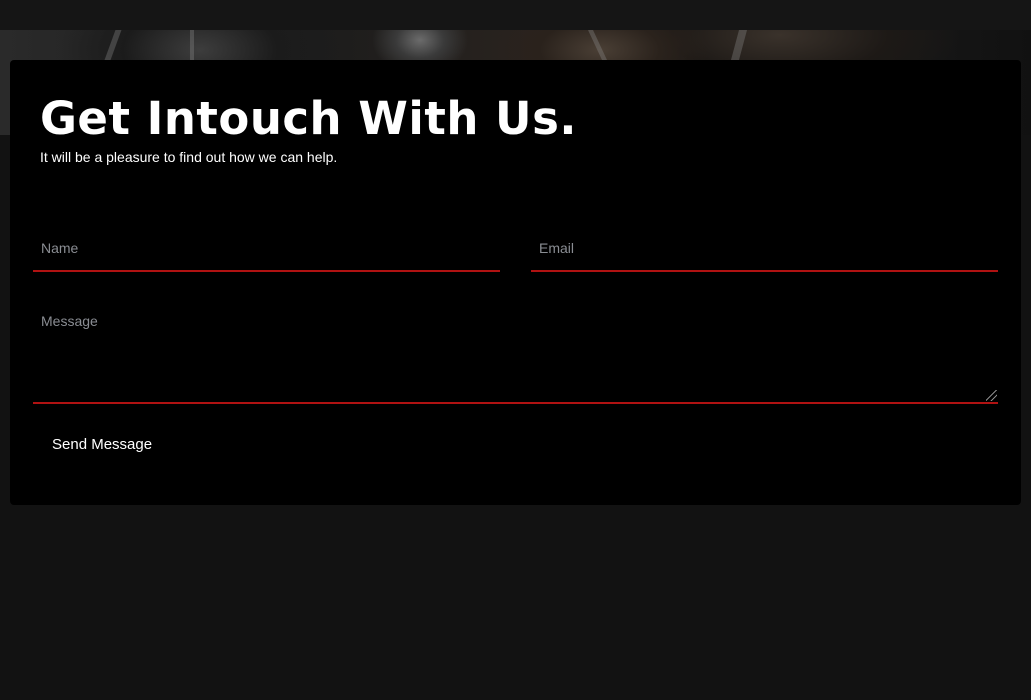 The width and height of the screenshot is (1031, 700). I want to click on name-input, so click(266, 247).